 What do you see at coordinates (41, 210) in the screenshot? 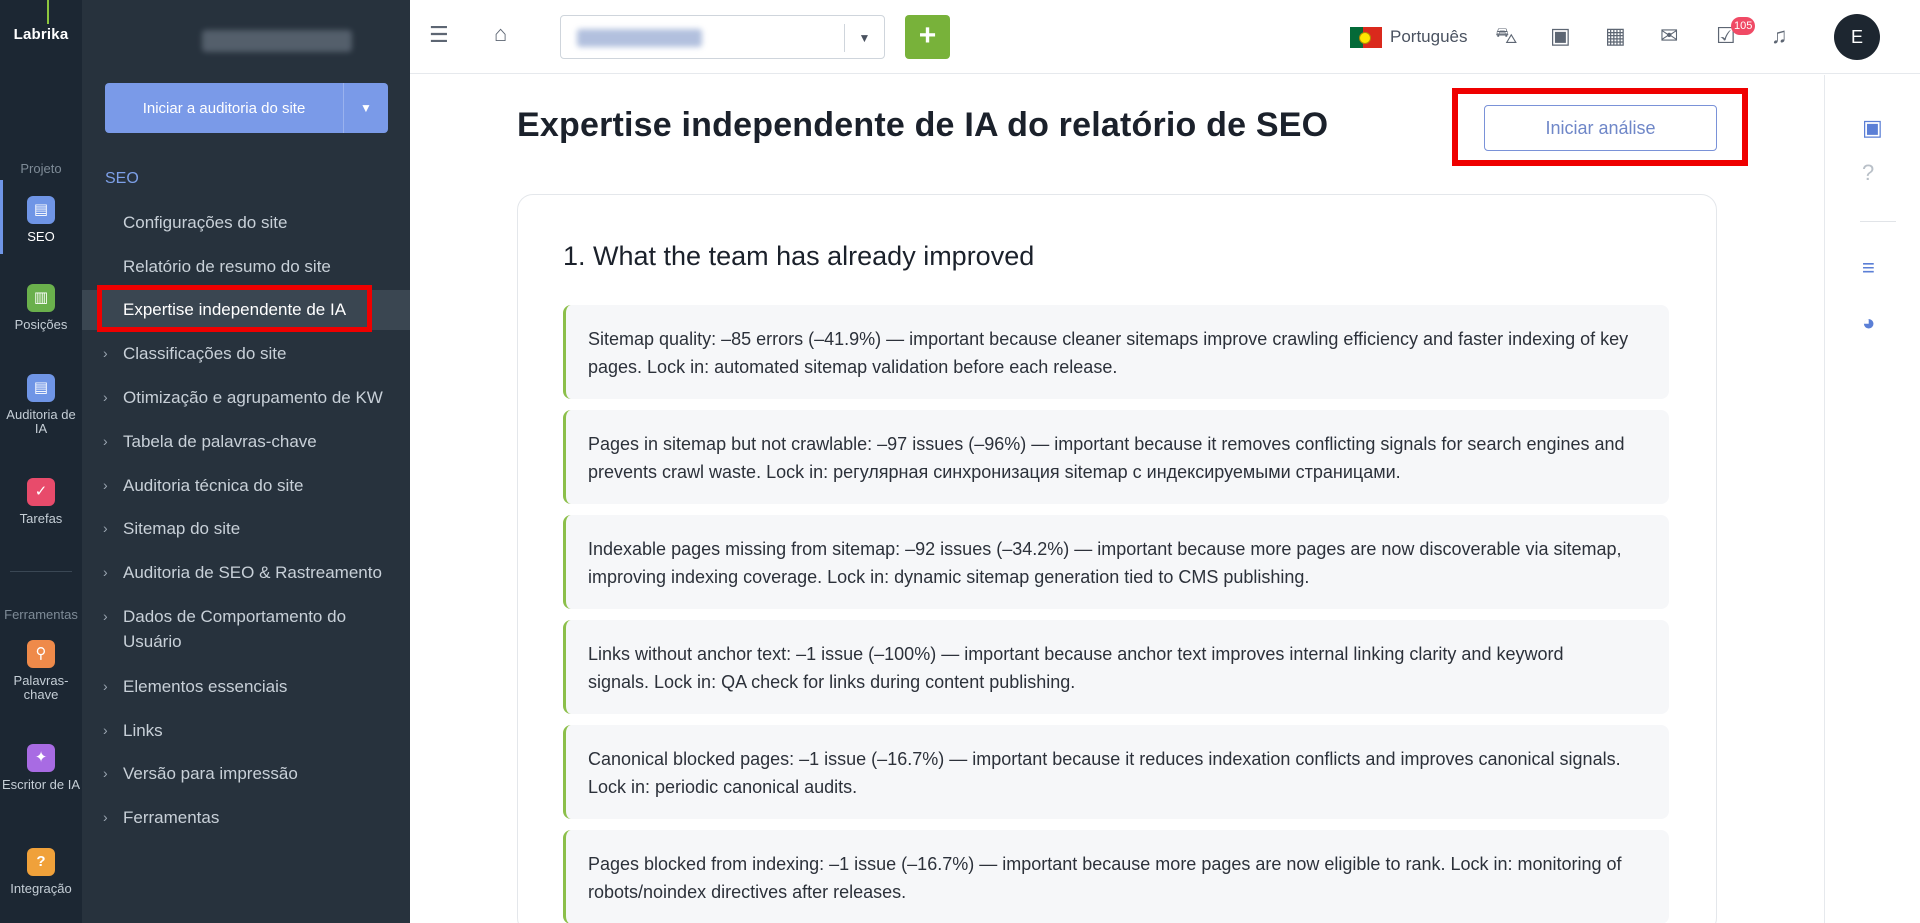
I see `clipboard-icon: ▤` at bounding box center [41, 210].